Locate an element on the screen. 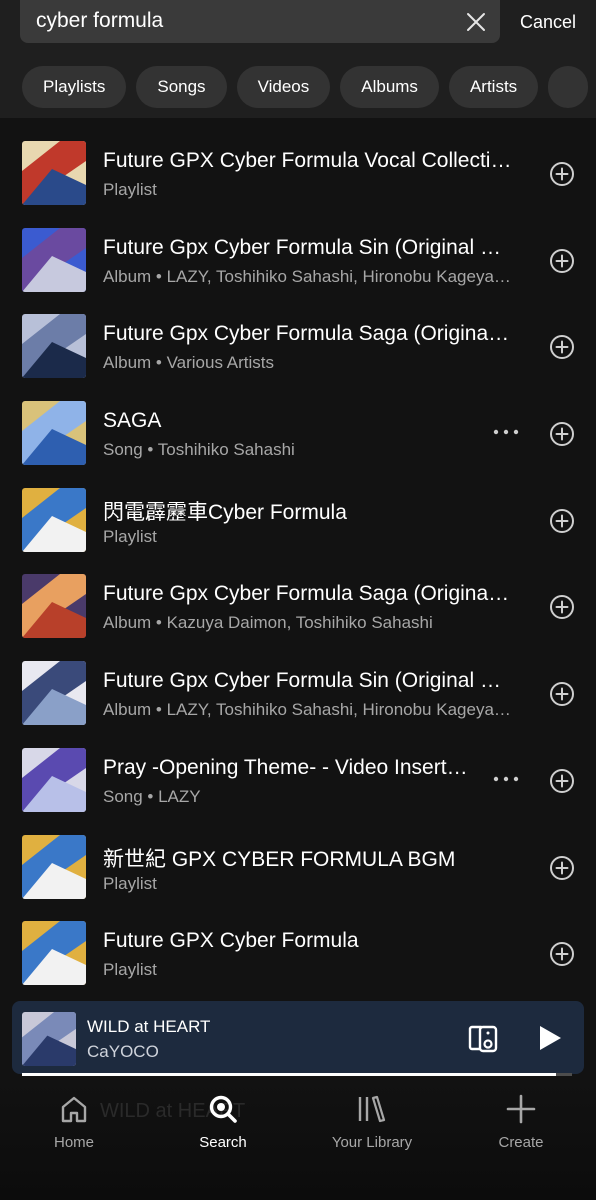  result-subtitle: Album • Kazuya Daimon, Toshihiko Sahashi is located at coordinates (268, 623).